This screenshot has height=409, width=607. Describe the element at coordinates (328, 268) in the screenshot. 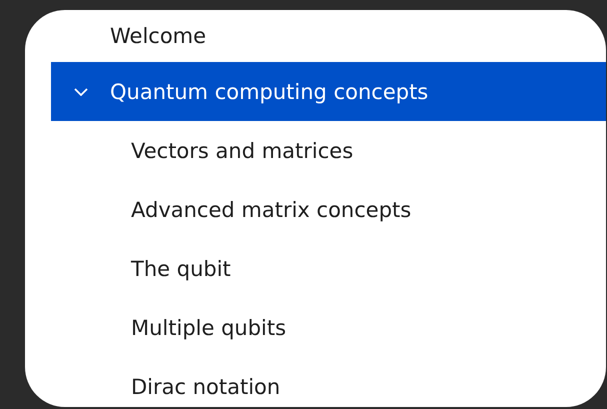

I see `tree-item: The qubit` at that location.